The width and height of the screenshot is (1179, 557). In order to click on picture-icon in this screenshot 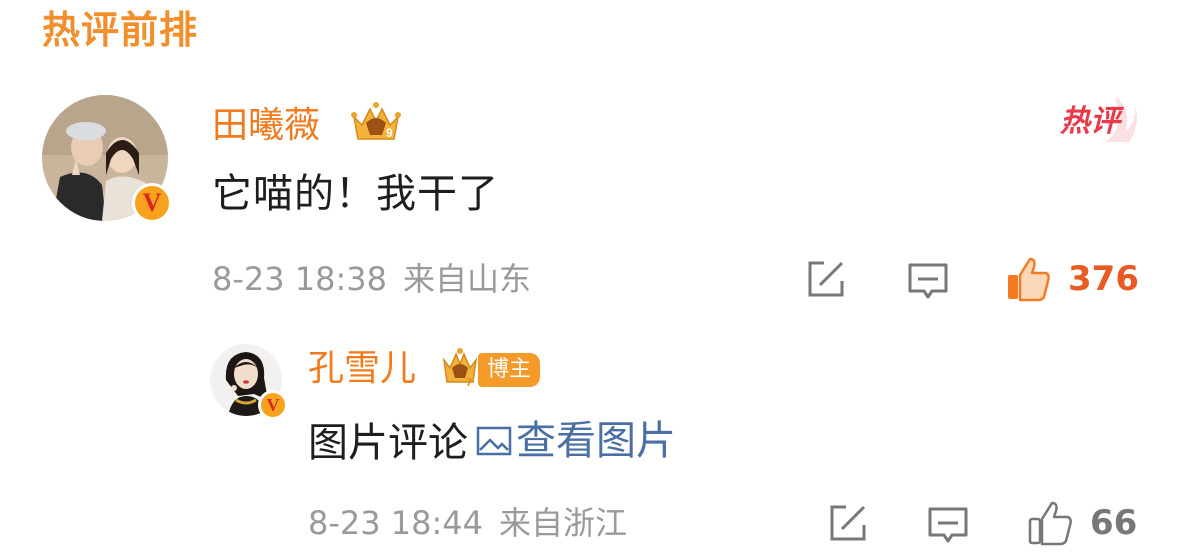, I will do `click(494, 441)`.